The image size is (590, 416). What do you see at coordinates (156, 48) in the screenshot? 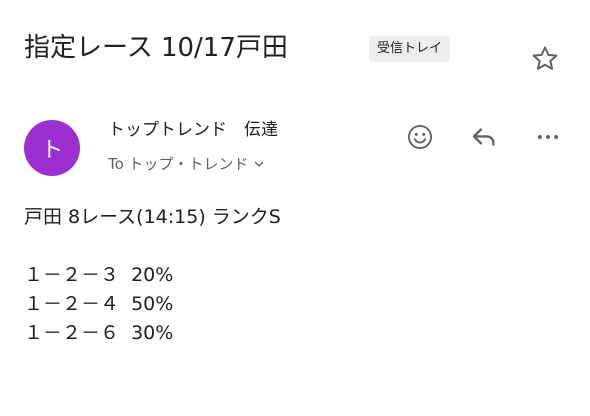
I see `email-subject: 指定レース 10/17戸田` at bounding box center [156, 48].